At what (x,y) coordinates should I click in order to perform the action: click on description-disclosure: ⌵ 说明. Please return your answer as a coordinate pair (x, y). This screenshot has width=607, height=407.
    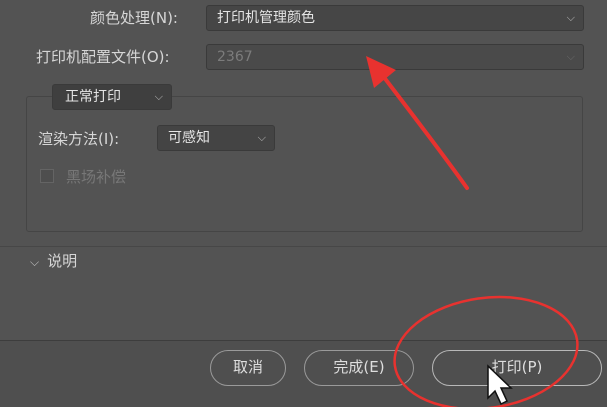
    Looking at the image, I should click on (53, 260).